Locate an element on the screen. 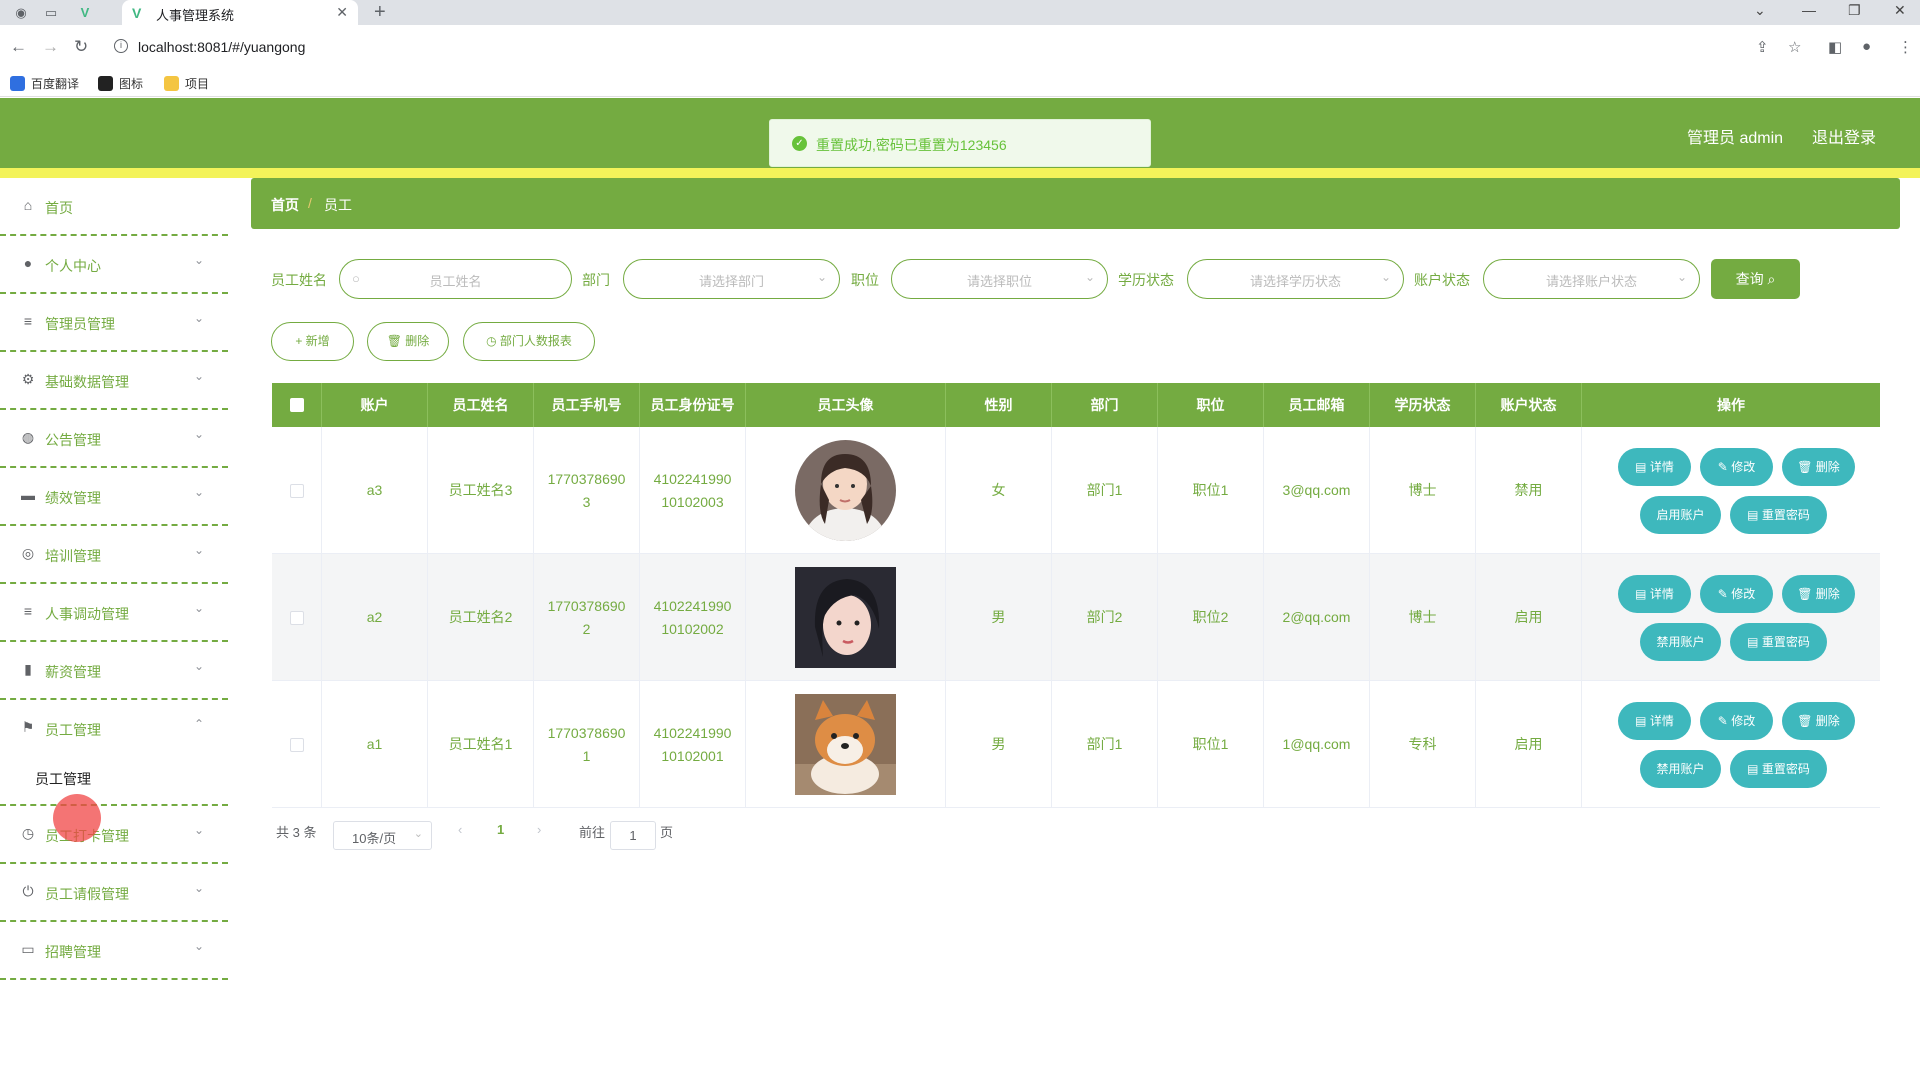  cell-gender: 女 is located at coordinates (999, 490).